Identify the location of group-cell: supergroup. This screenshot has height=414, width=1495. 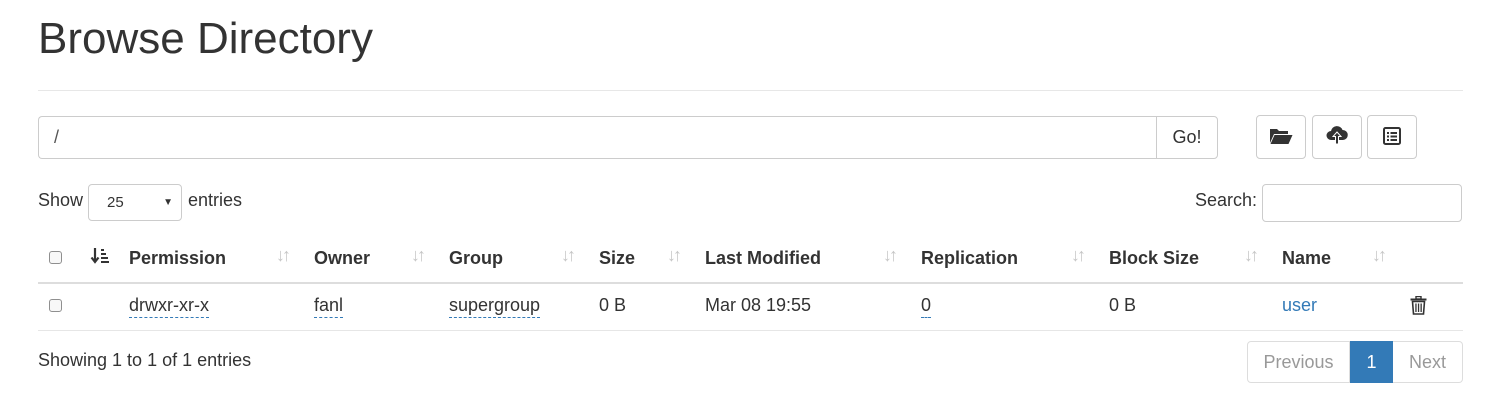
(495, 306).